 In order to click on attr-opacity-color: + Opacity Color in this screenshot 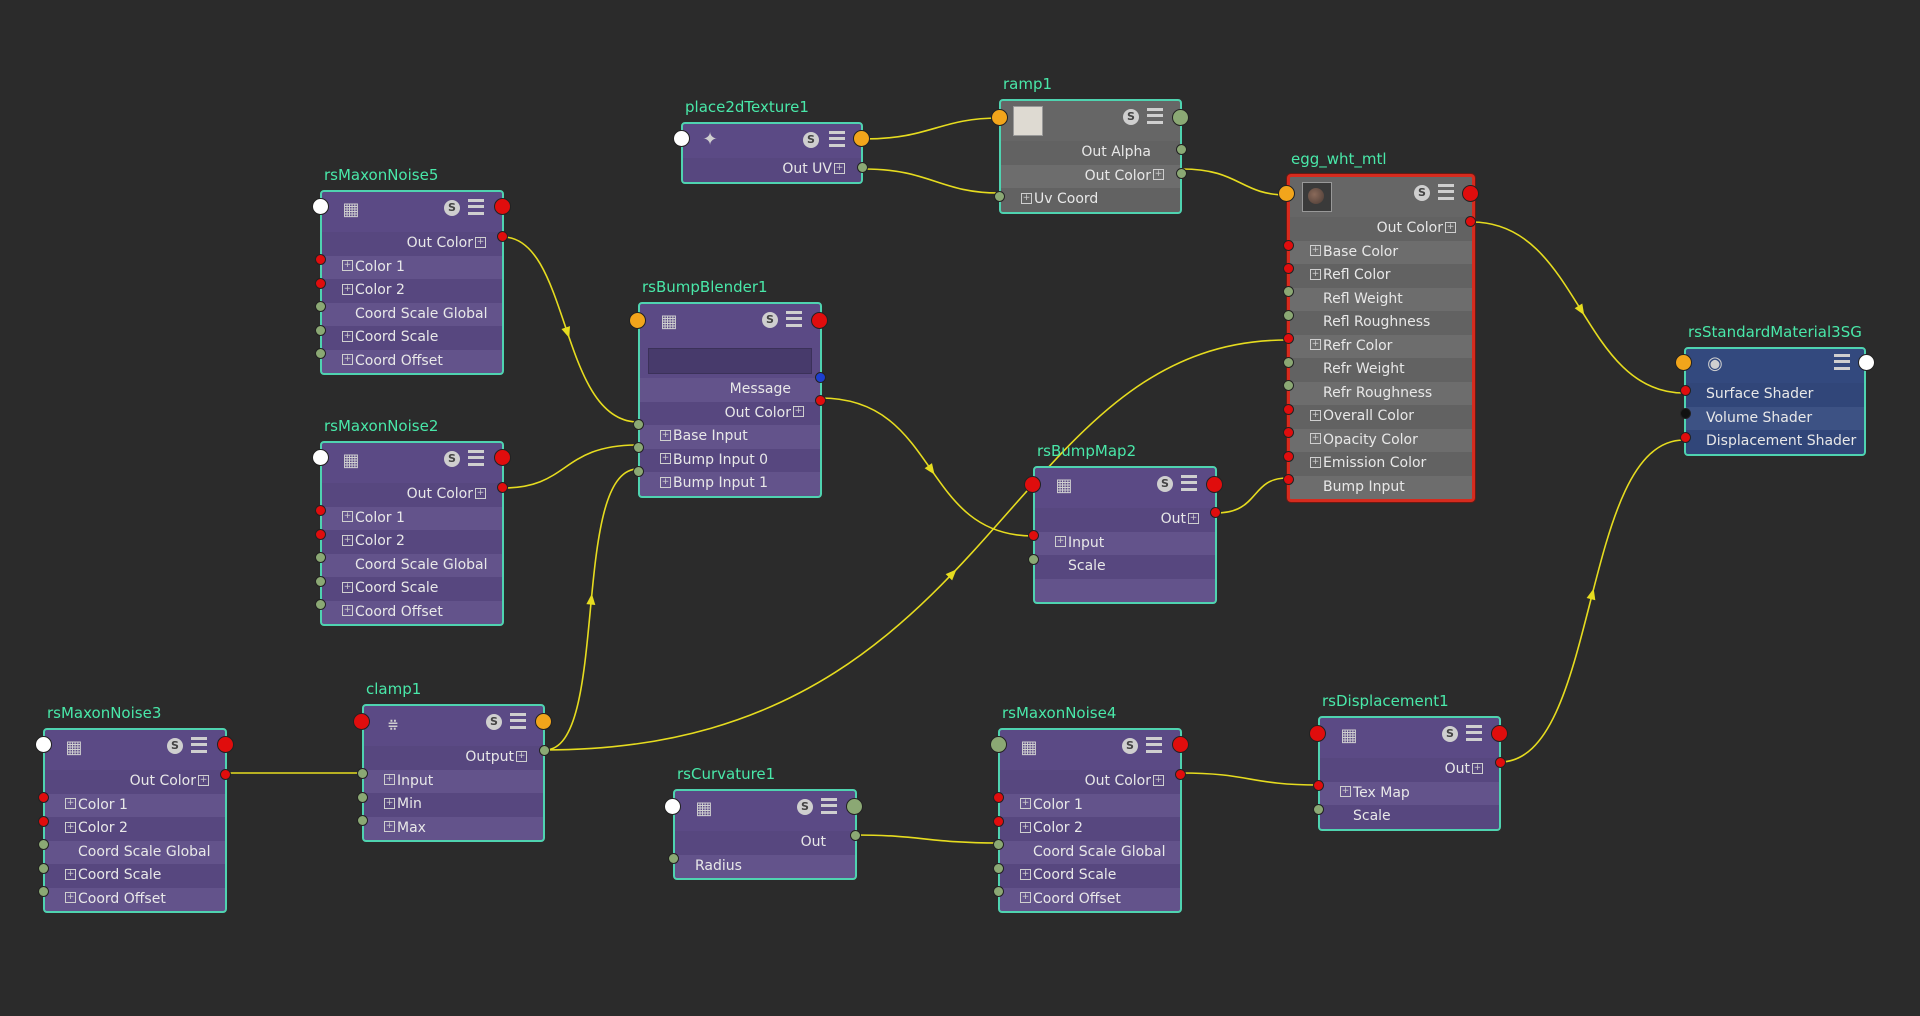, I will do `click(1381, 440)`.